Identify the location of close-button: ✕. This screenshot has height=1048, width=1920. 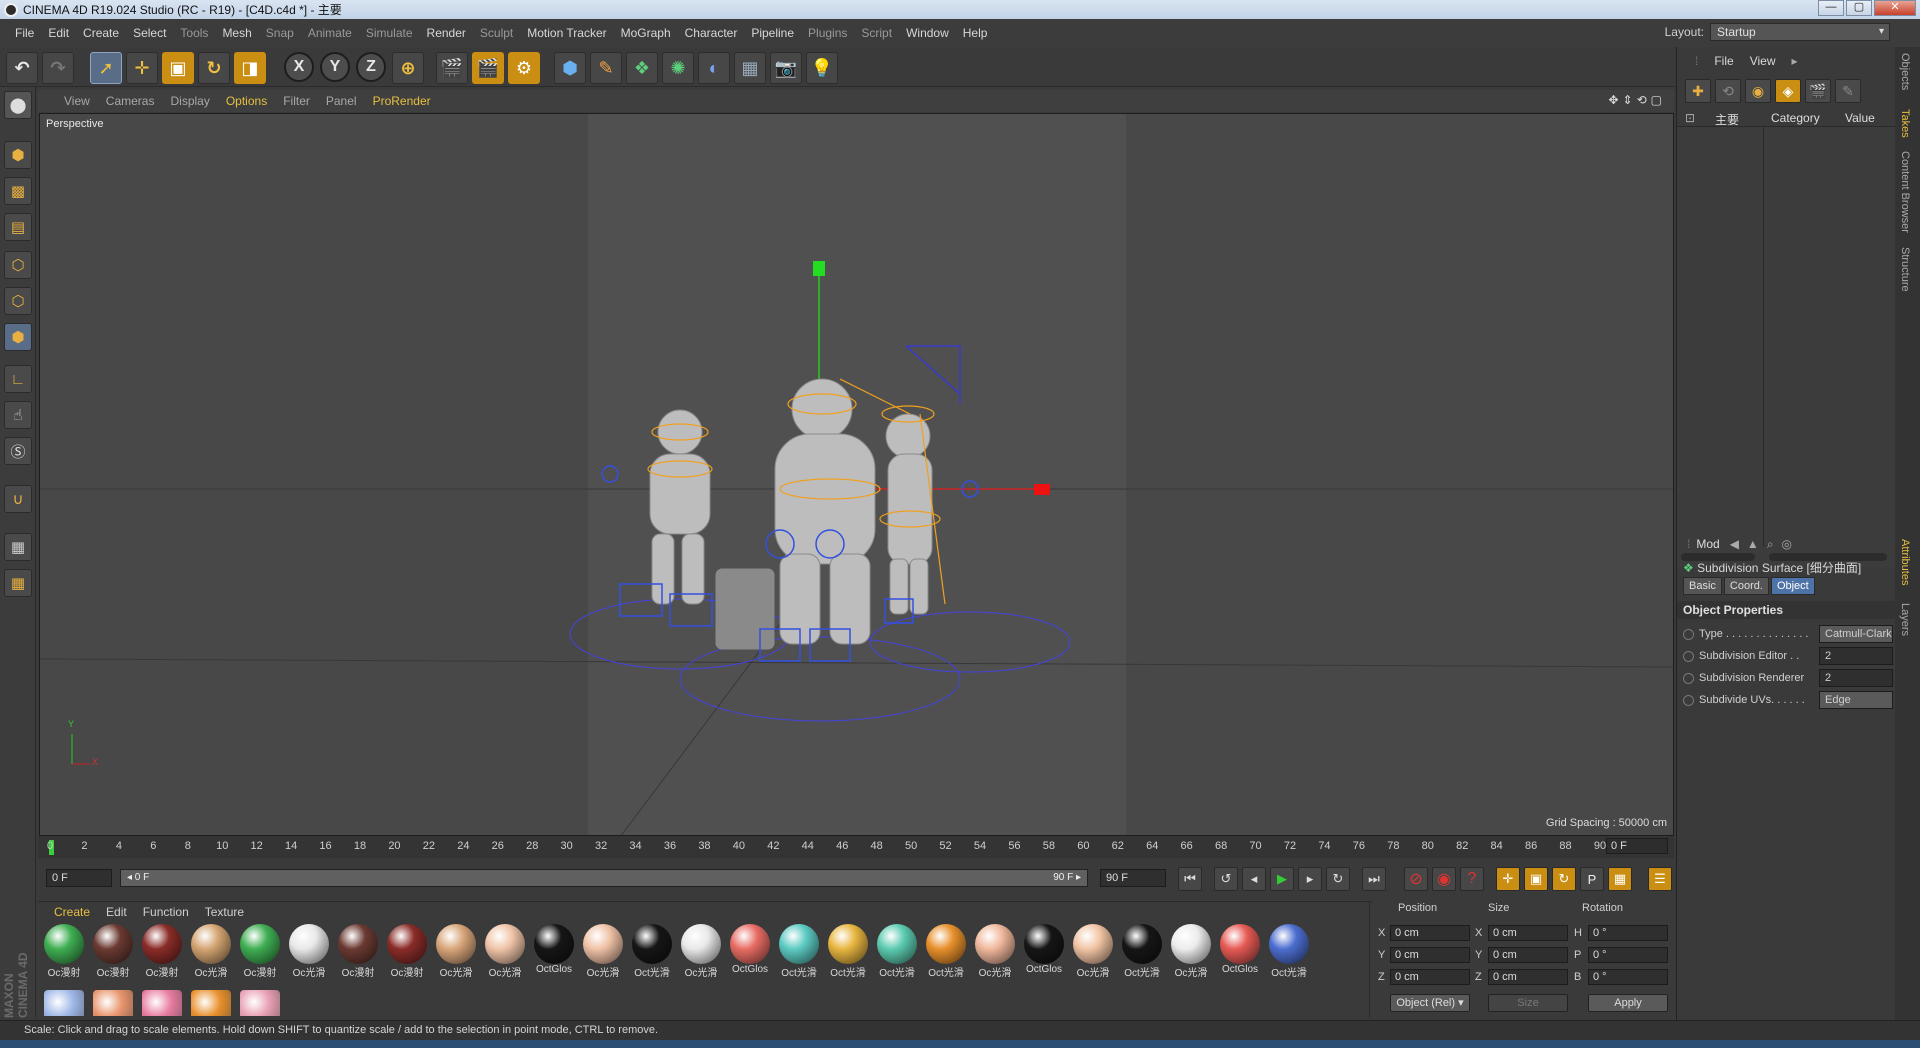
(1895, 8).